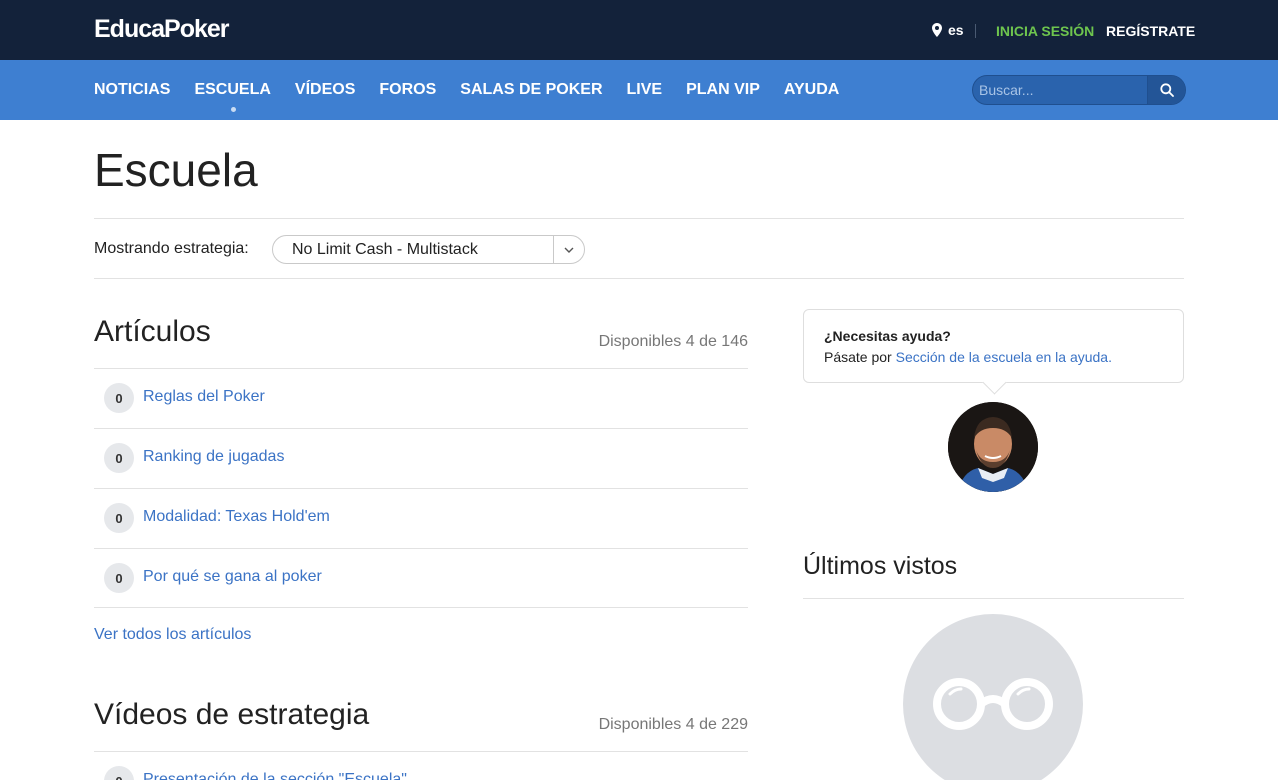 The image size is (1278, 780). I want to click on article-item: 0 Por qué se gana al poker, so click(421, 578).